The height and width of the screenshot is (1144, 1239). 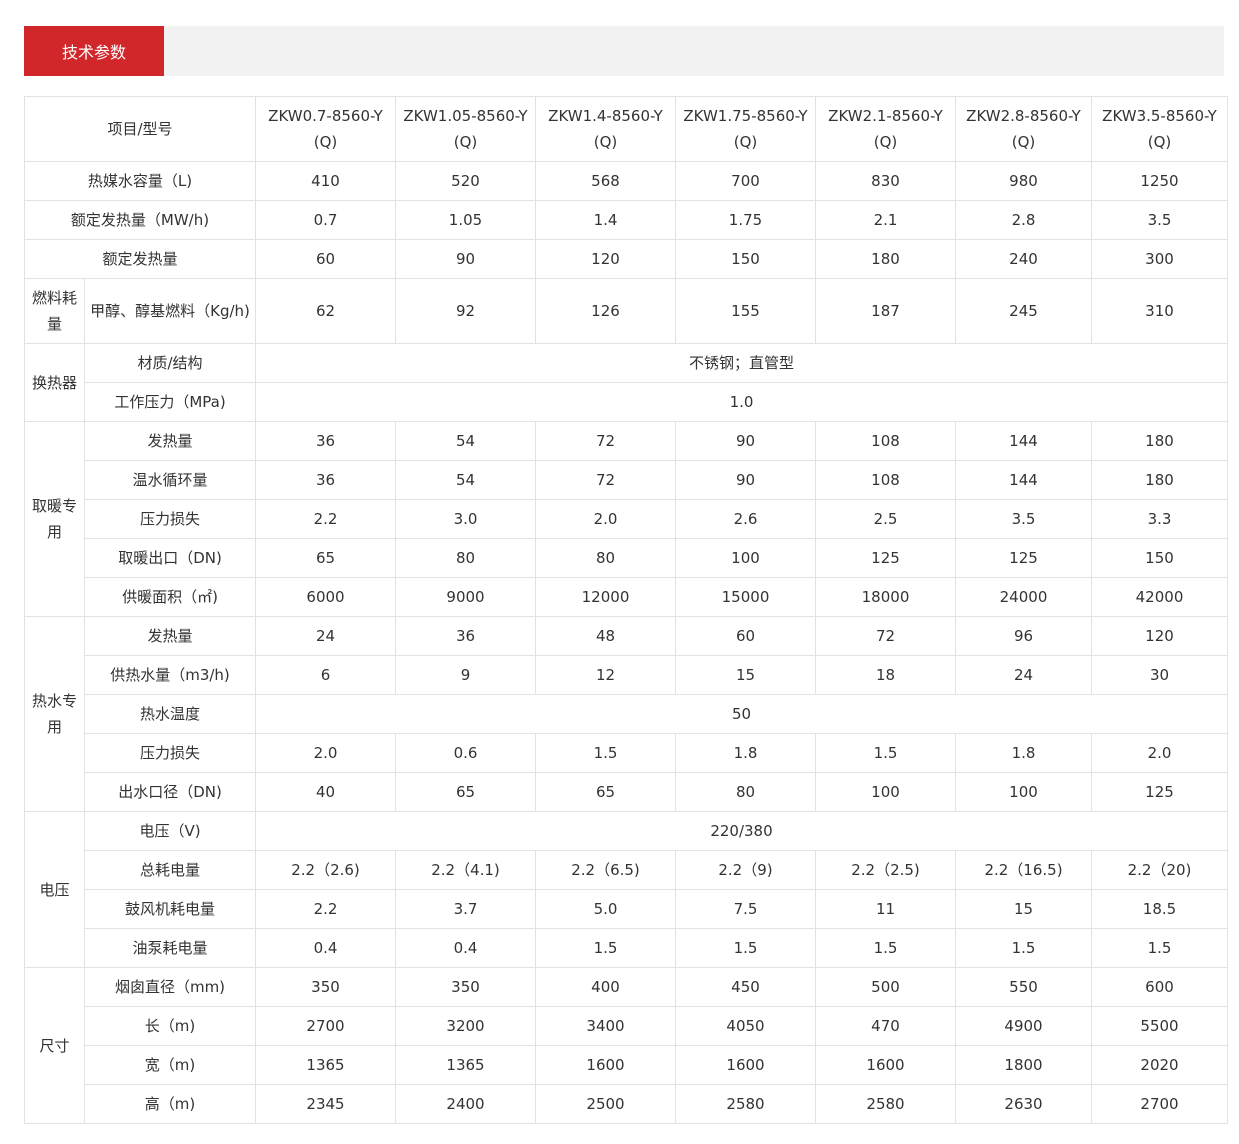 I want to click on value-cell: 36, so click(x=465, y=636).